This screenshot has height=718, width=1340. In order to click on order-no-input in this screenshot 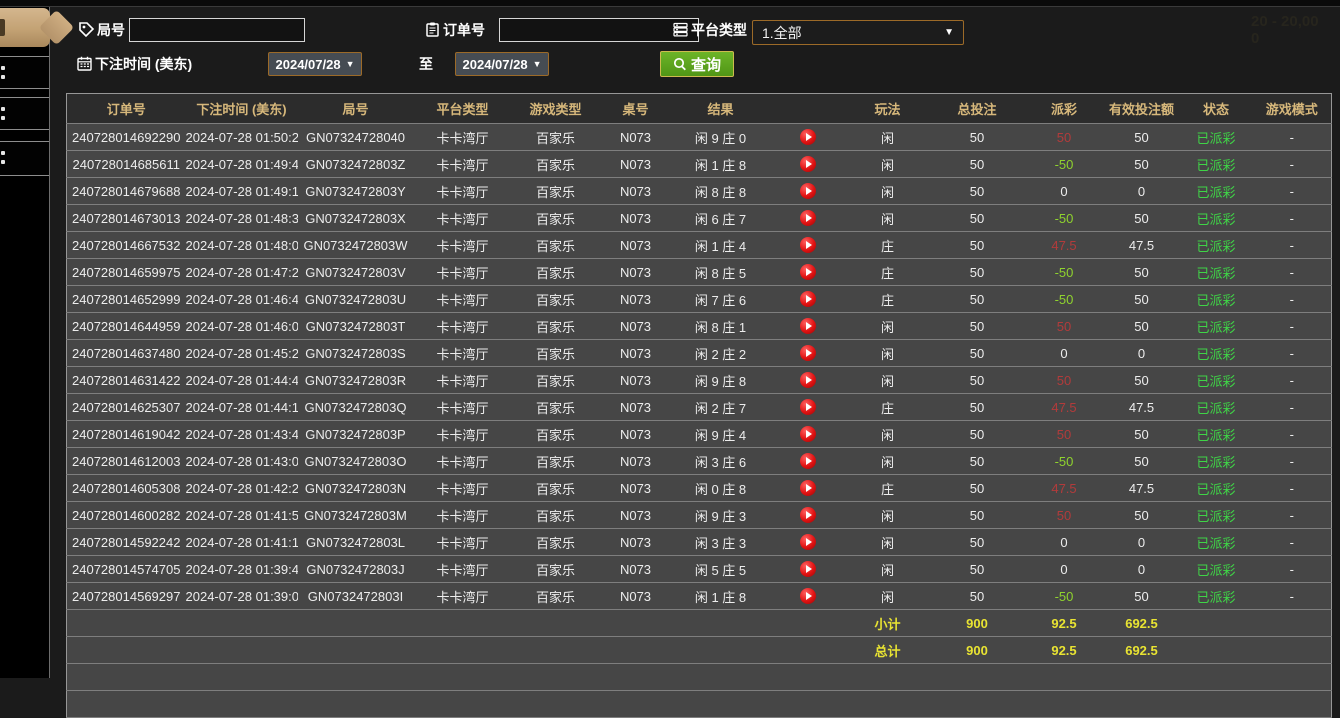, I will do `click(599, 30)`.